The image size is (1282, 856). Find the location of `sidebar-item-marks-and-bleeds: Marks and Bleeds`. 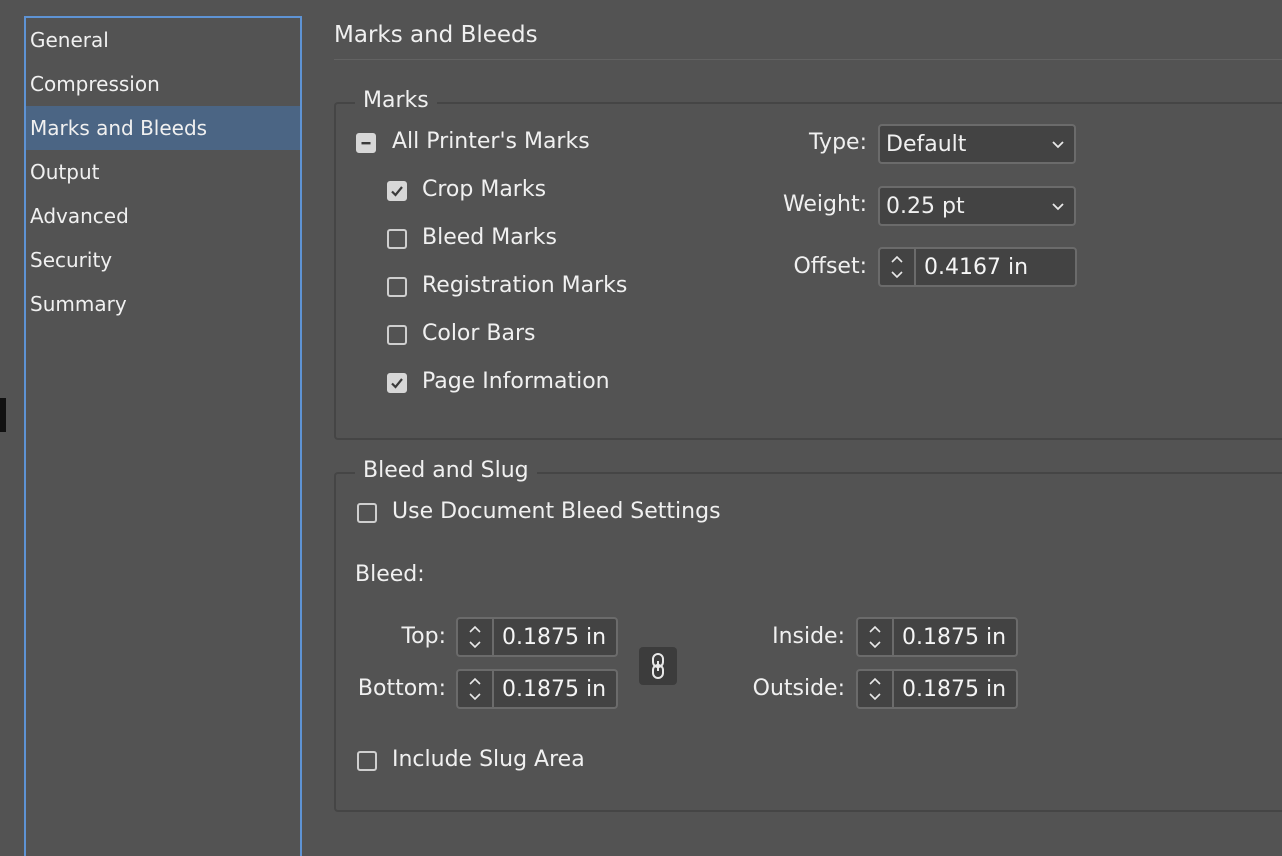

sidebar-item-marks-and-bleeds: Marks and Bleeds is located at coordinates (163, 128).